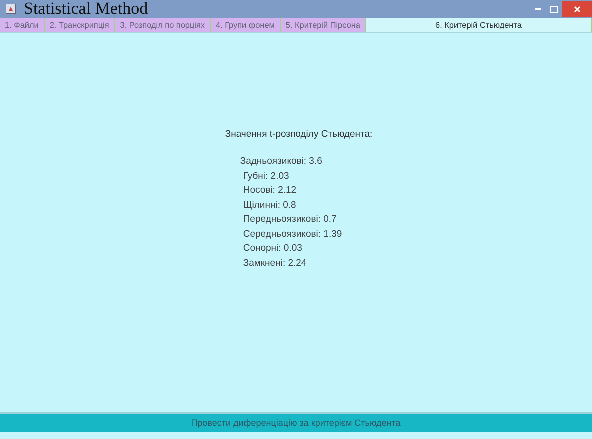 This screenshot has width=592, height=439. Describe the element at coordinates (87, 9) in the screenshot. I see `window-title: Statistical Method` at that location.